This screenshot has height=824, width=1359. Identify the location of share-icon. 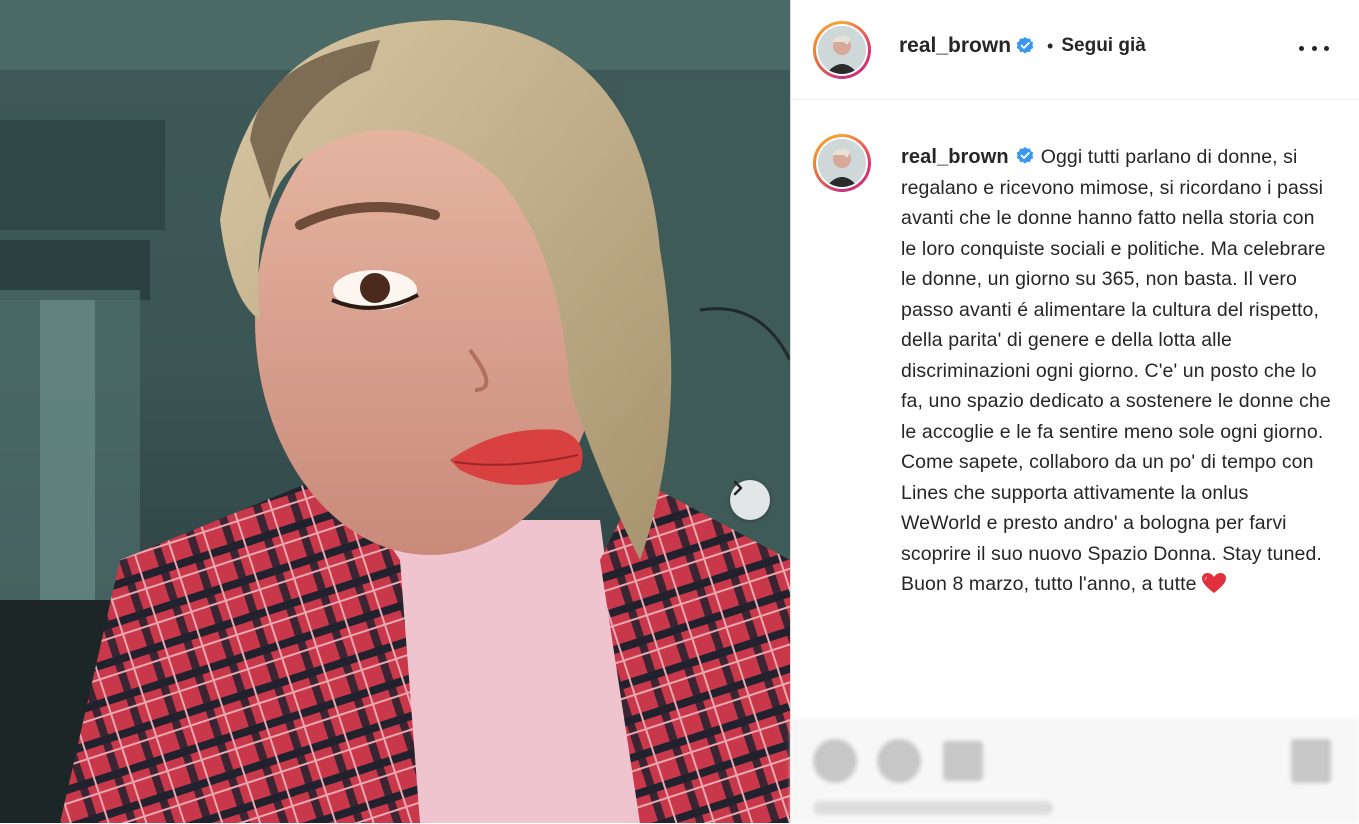
(963, 761).